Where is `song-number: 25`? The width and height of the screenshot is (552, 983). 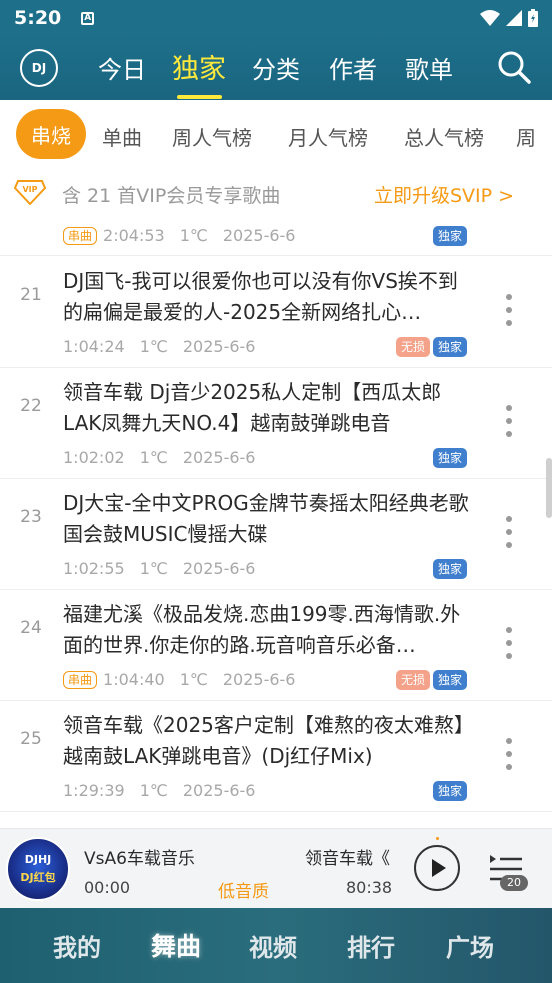 song-number: 25 is located at coordinates (31, 739).